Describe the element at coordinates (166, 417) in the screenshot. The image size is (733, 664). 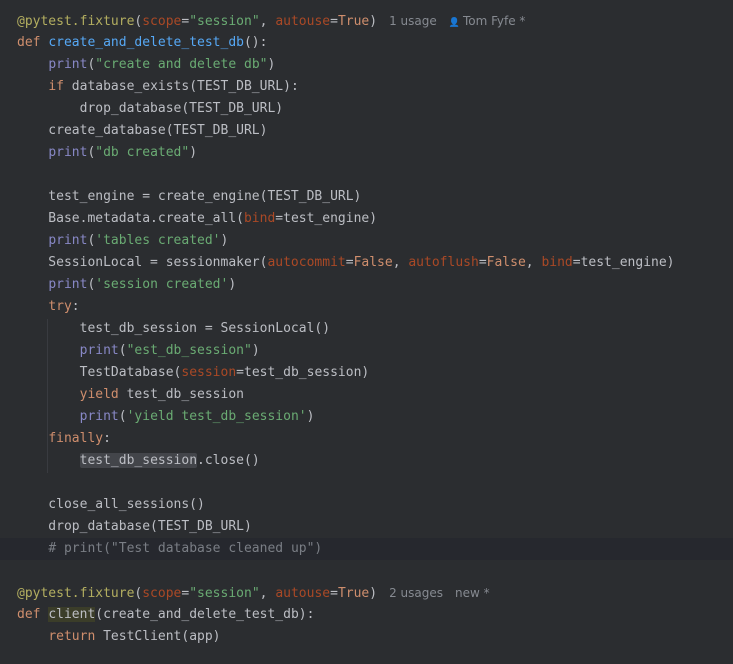
I see `code-text: print('yield test_db_session')` at that location.